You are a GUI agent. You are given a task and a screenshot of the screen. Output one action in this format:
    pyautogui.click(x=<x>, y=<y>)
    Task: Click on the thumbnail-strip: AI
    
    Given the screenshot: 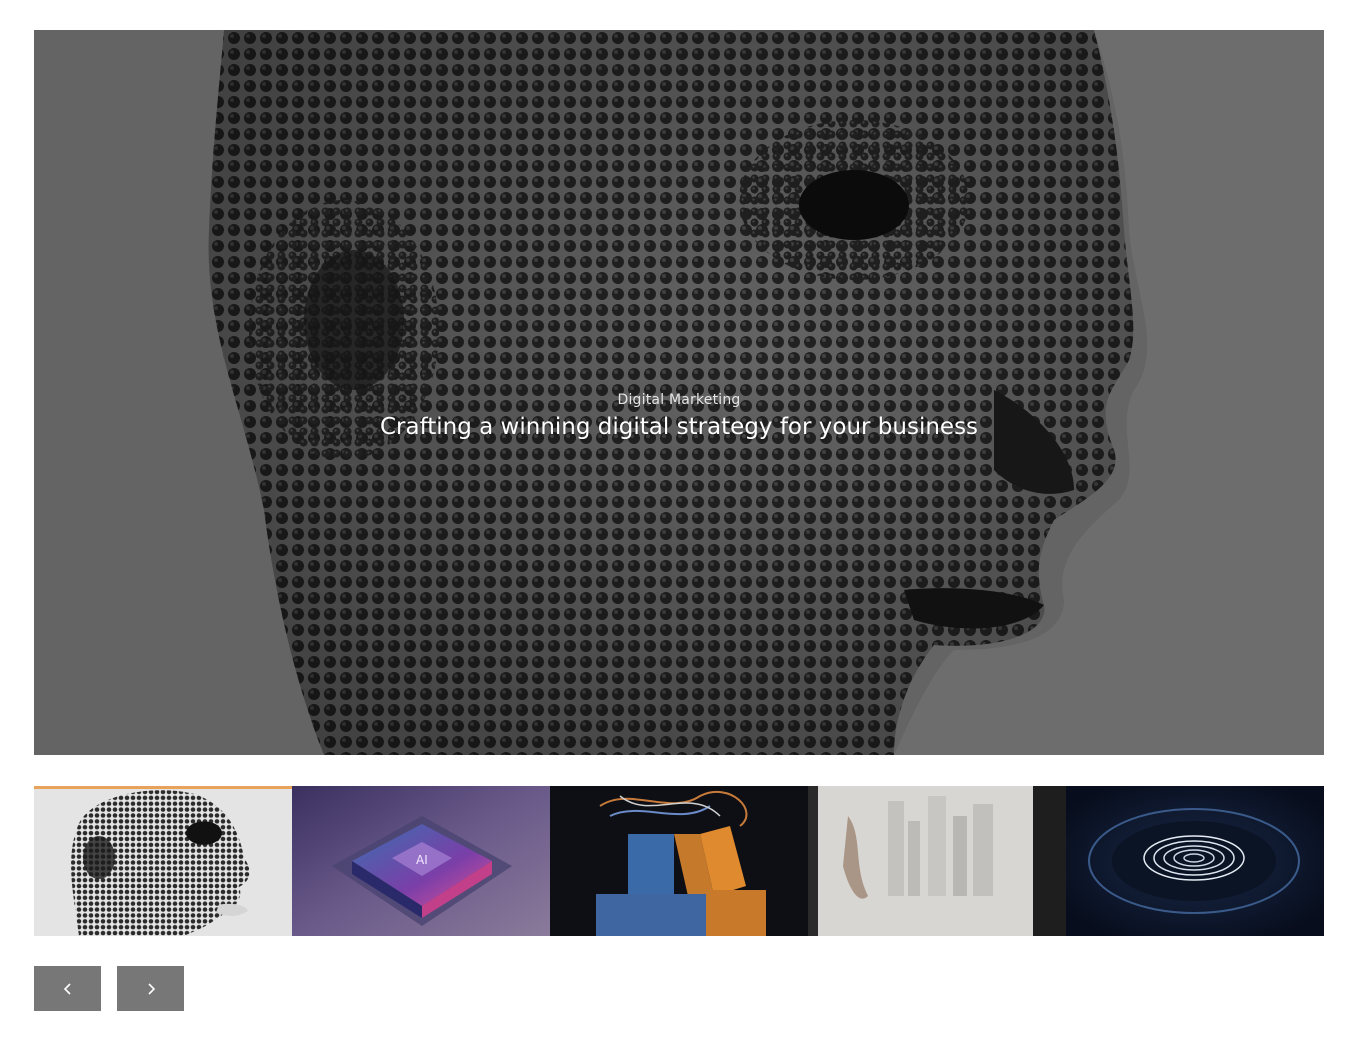 What is the action you would take?
    pyautogui.click(x=679, y=861)
    